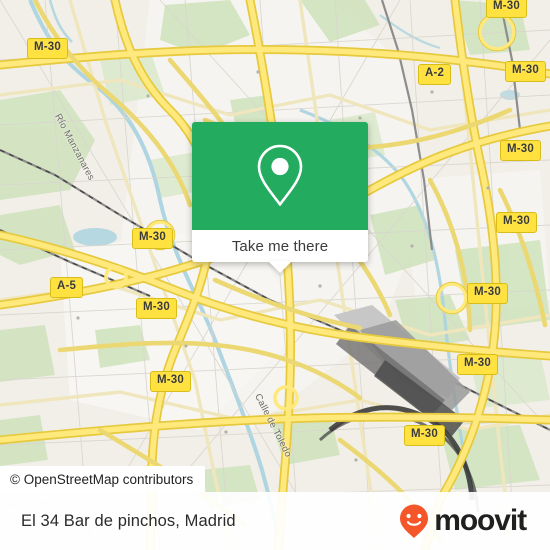  What do you see at coordinates (275, 521) in the screenshot?
I see `bottom-bar: El 34 Bar de pinchos, Madrid moovit` at bounding box center [275, 521].